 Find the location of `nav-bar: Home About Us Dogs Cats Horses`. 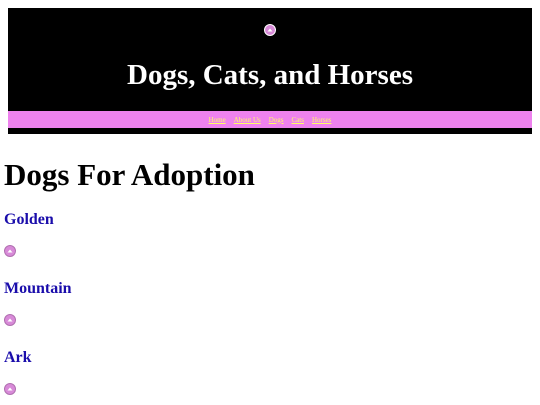

nav-bar: Home About Us Dogs Cats Horses is located at coordinates (270, 119).